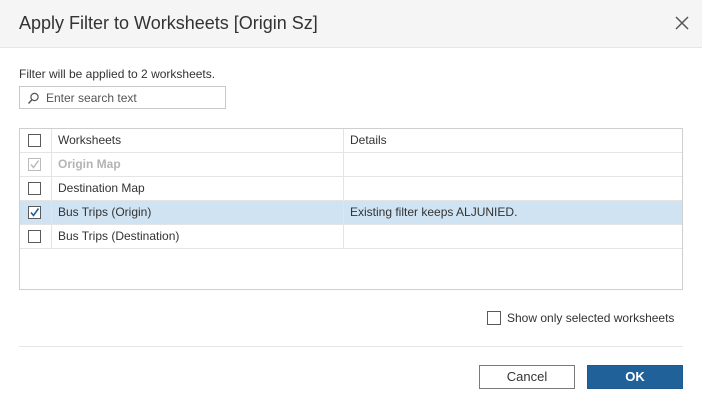  I want to click on row-checkbox-origin-map, so click(34, 164).